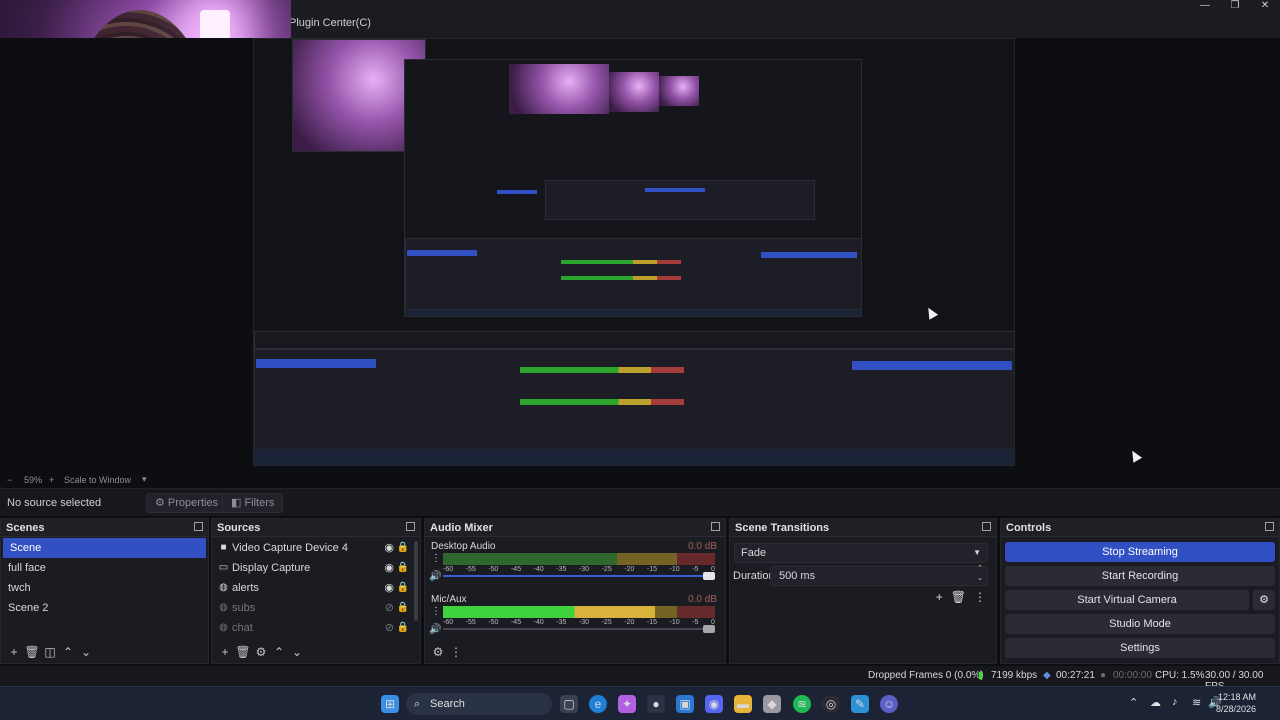 The image size is (1280, 720). What do you see at coordinates (104, 588) in the screenshot?
I see `scene-item-twch: twch` at bounding box center [104, 588].